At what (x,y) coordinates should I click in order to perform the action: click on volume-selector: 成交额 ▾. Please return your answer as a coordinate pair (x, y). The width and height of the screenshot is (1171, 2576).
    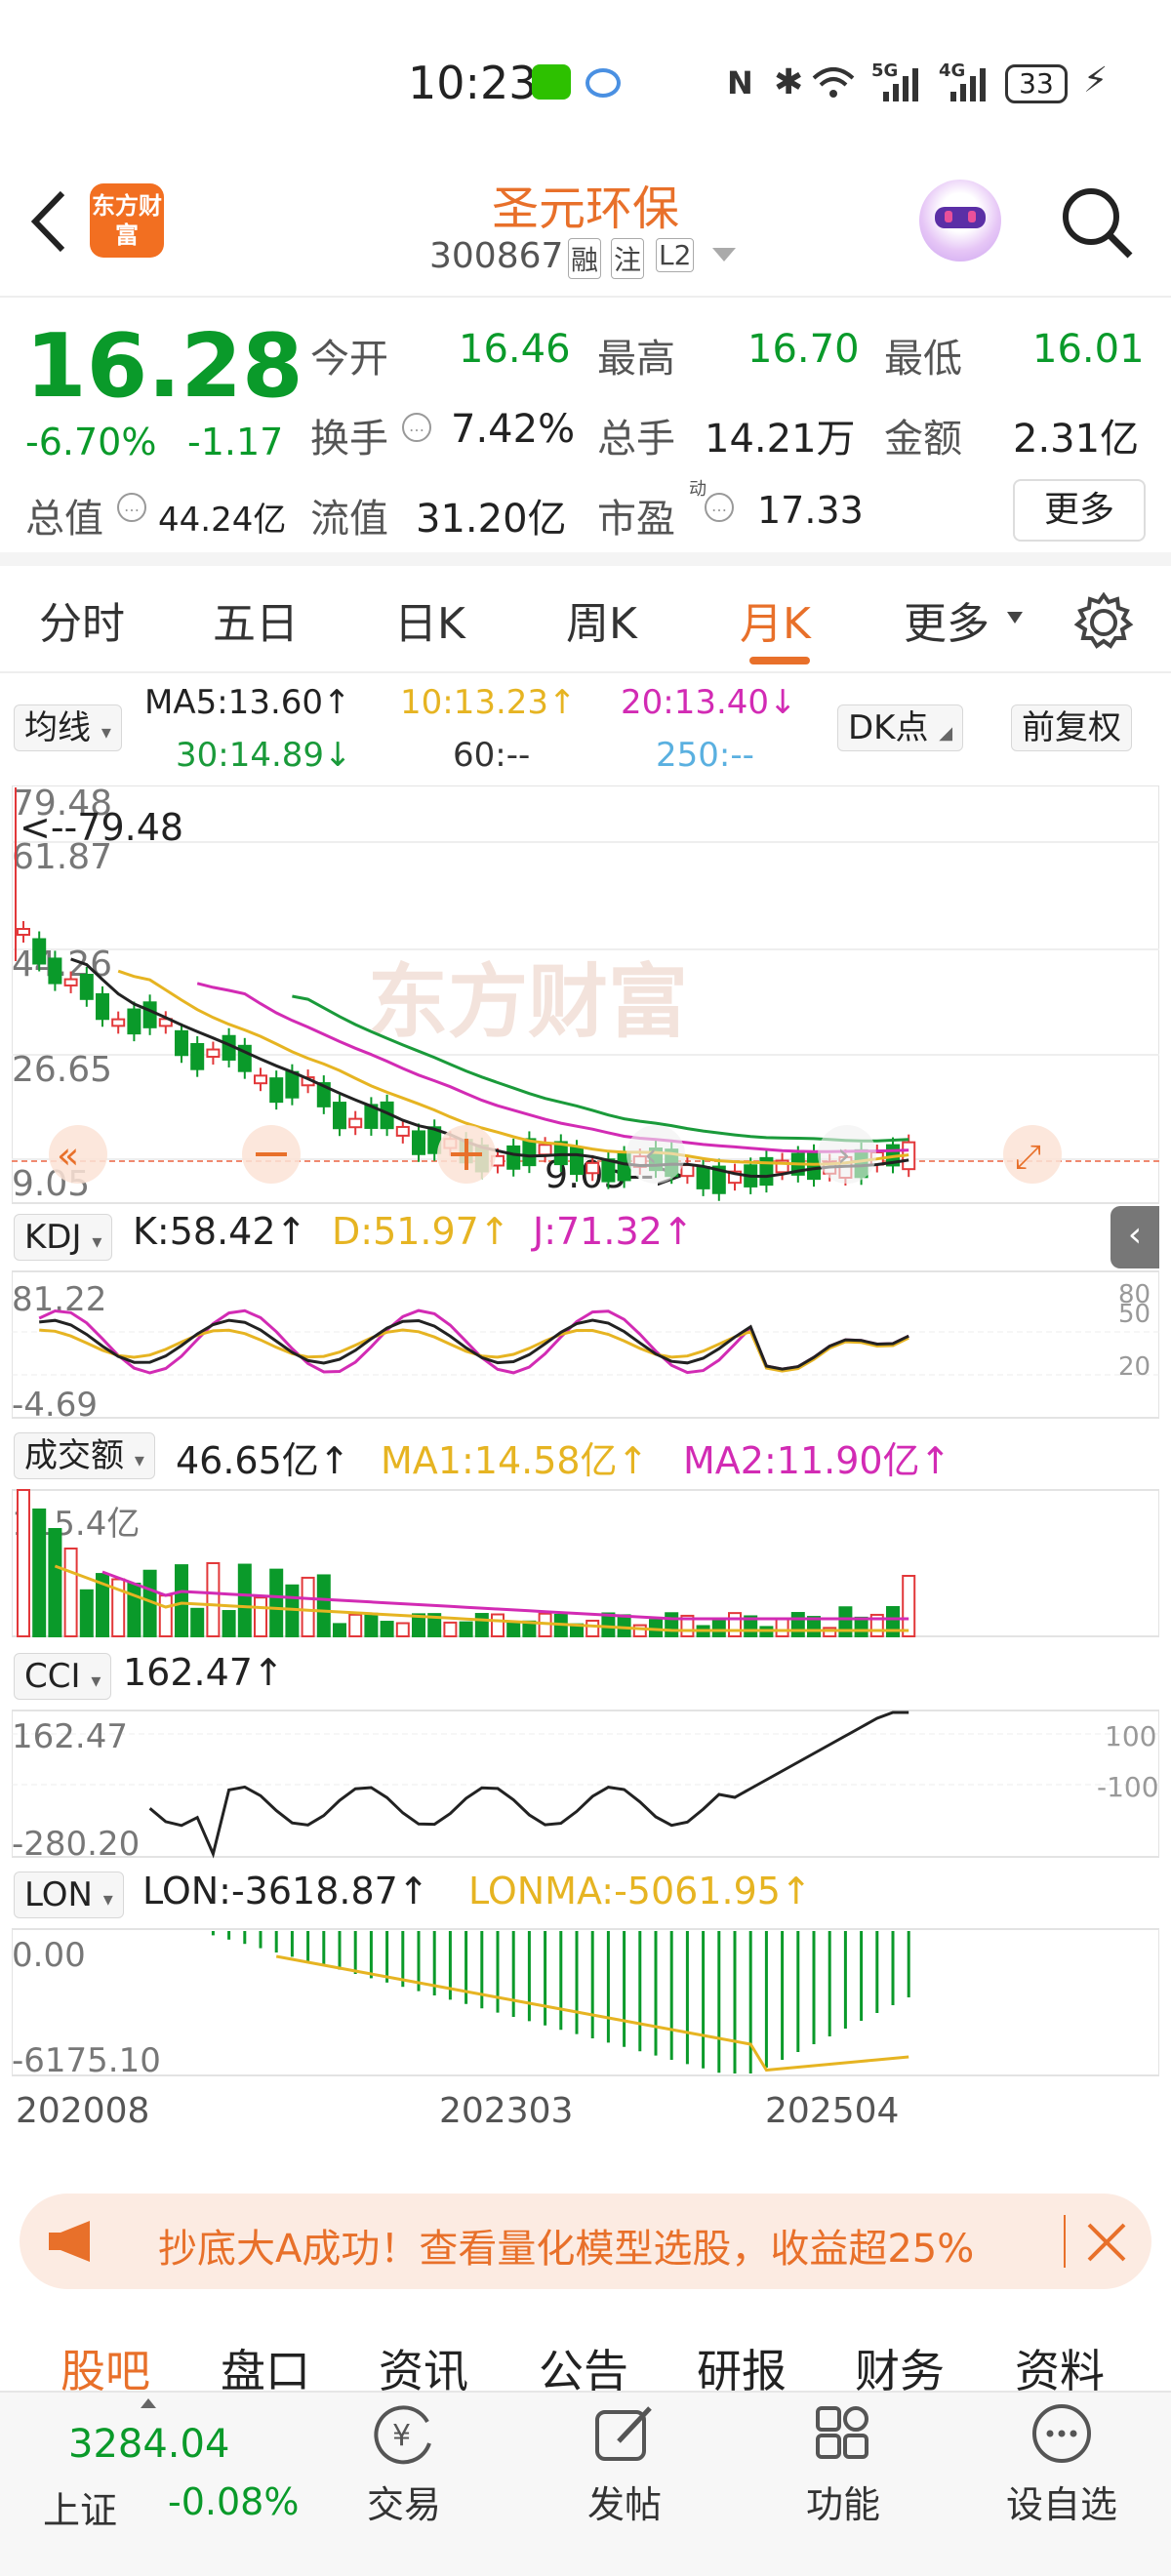
    Looking at the image, I should click on (84, 1455).